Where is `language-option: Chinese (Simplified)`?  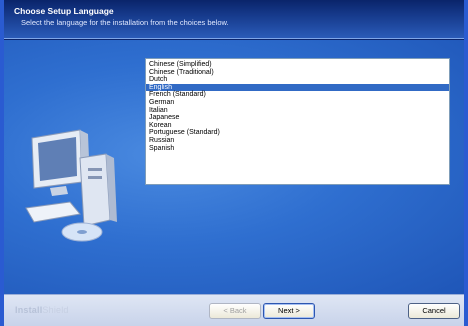
language-option: Chinese (Simplified) is located at coordinates (297, 65).